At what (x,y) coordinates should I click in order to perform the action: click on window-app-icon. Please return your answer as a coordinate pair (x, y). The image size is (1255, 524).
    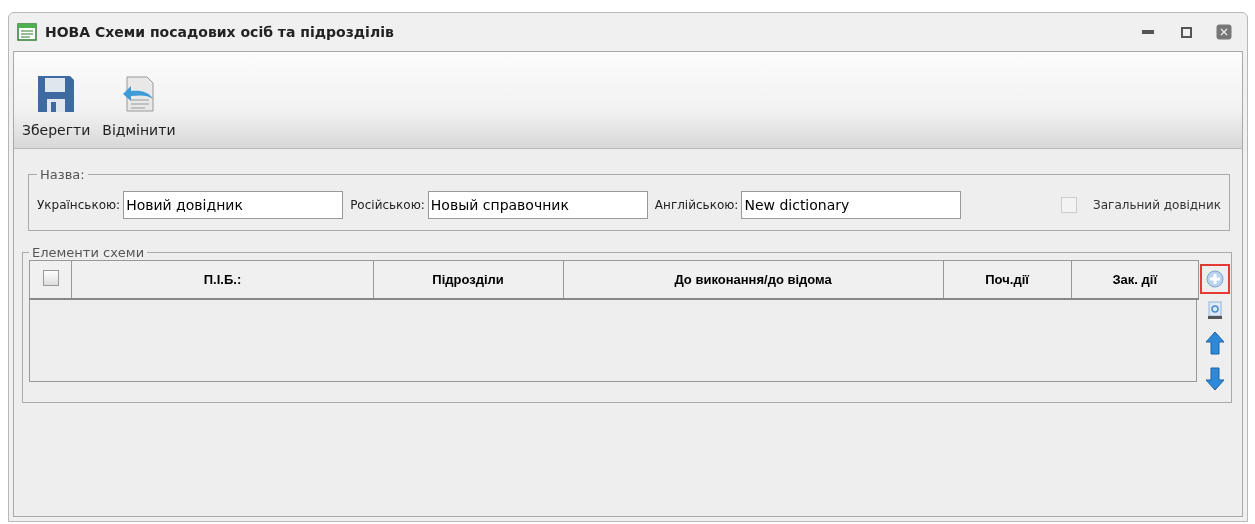
    Looking at the image, I should click on (27, 32).